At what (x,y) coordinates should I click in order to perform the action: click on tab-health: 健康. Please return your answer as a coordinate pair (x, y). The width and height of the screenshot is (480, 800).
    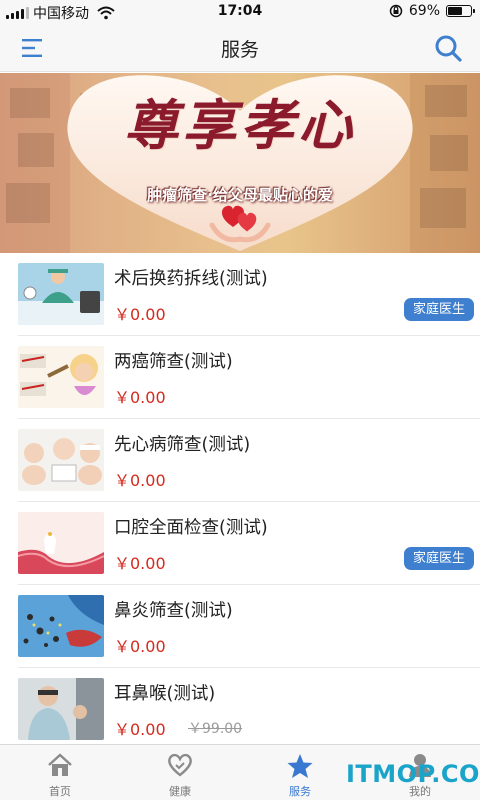
    Looking at the image, I should click on (180, 772).